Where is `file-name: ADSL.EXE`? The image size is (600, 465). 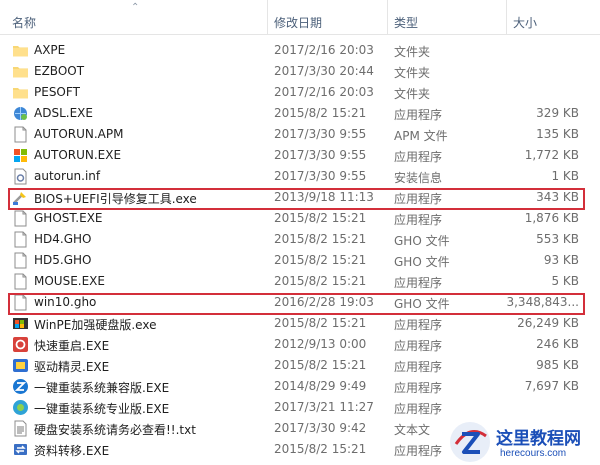 file-name: ADSL.EXE is located at coordinates (63, 113).